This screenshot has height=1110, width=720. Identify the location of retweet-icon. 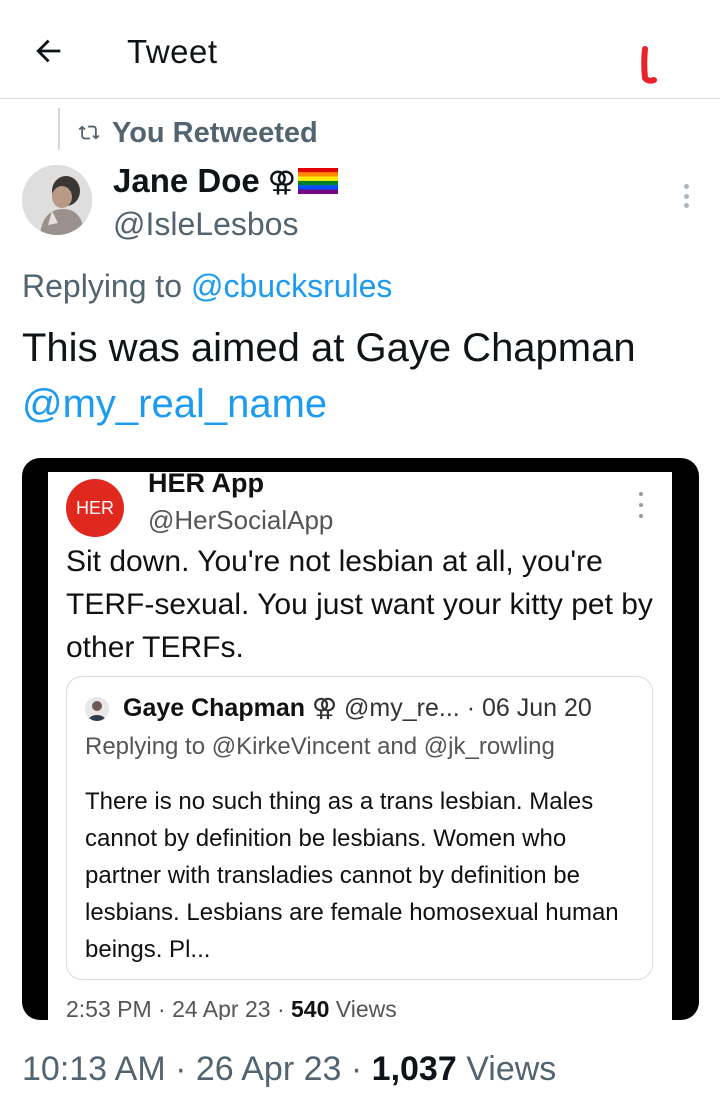
(89, 132).